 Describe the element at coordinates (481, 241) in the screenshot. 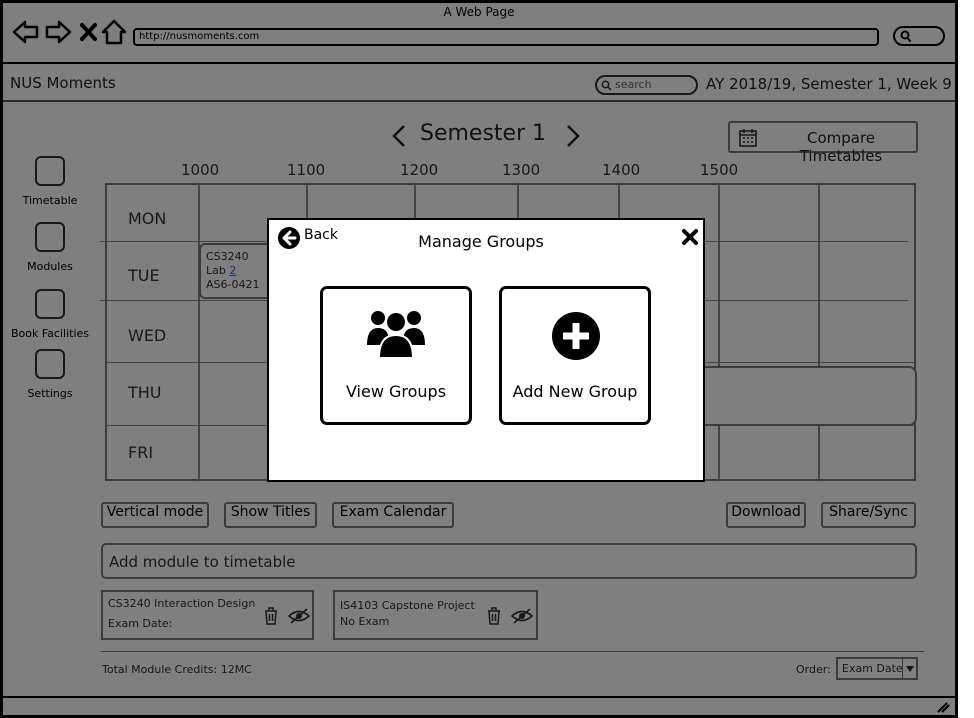

I see `modal-title: Manage Groups` at that location.